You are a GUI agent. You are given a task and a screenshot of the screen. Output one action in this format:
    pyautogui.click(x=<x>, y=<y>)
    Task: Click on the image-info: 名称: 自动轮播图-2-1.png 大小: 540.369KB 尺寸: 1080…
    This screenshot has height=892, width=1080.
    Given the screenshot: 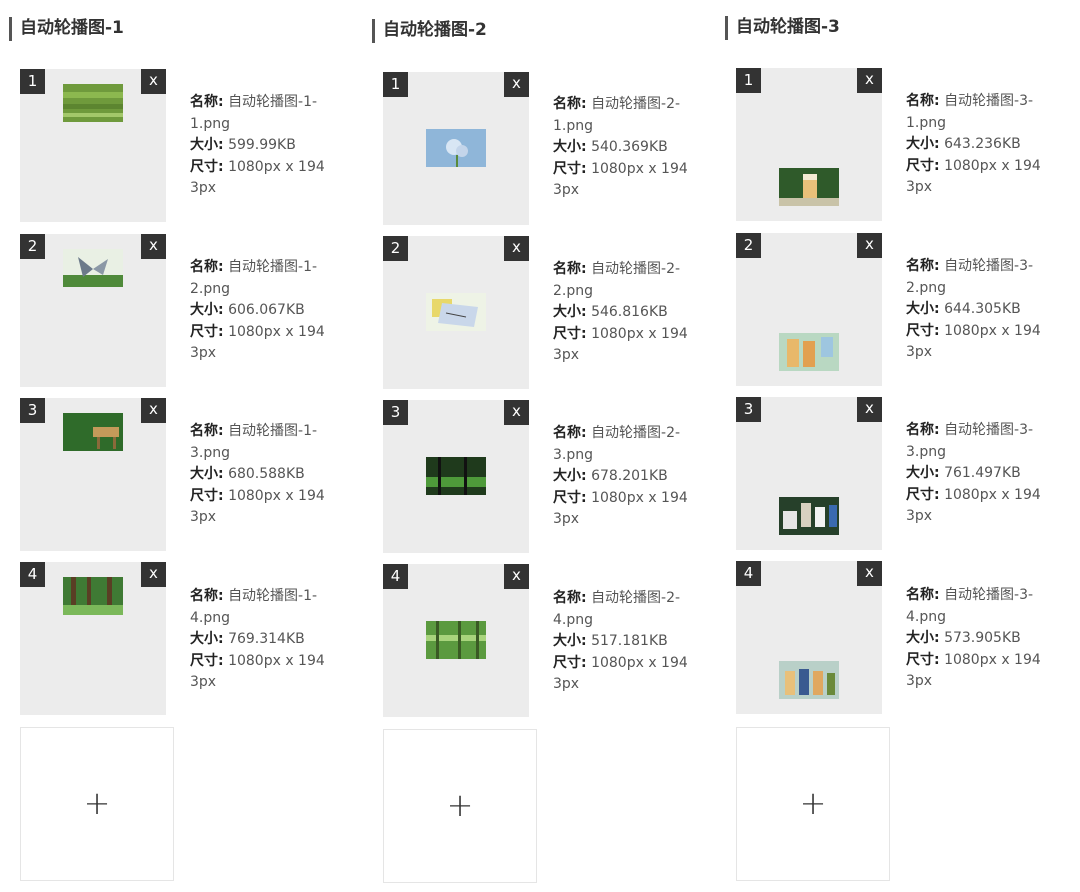 What is the action you would take?
    pyautogui.click(x=623, y=148)
    